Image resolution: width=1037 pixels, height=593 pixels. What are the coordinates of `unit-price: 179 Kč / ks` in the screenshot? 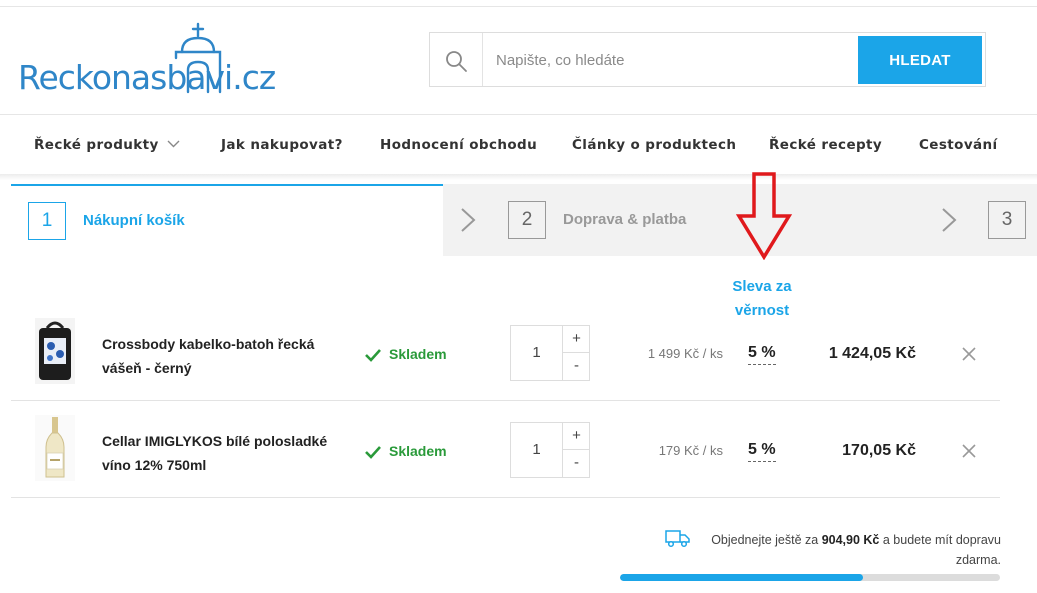 It's located at (690, 450).